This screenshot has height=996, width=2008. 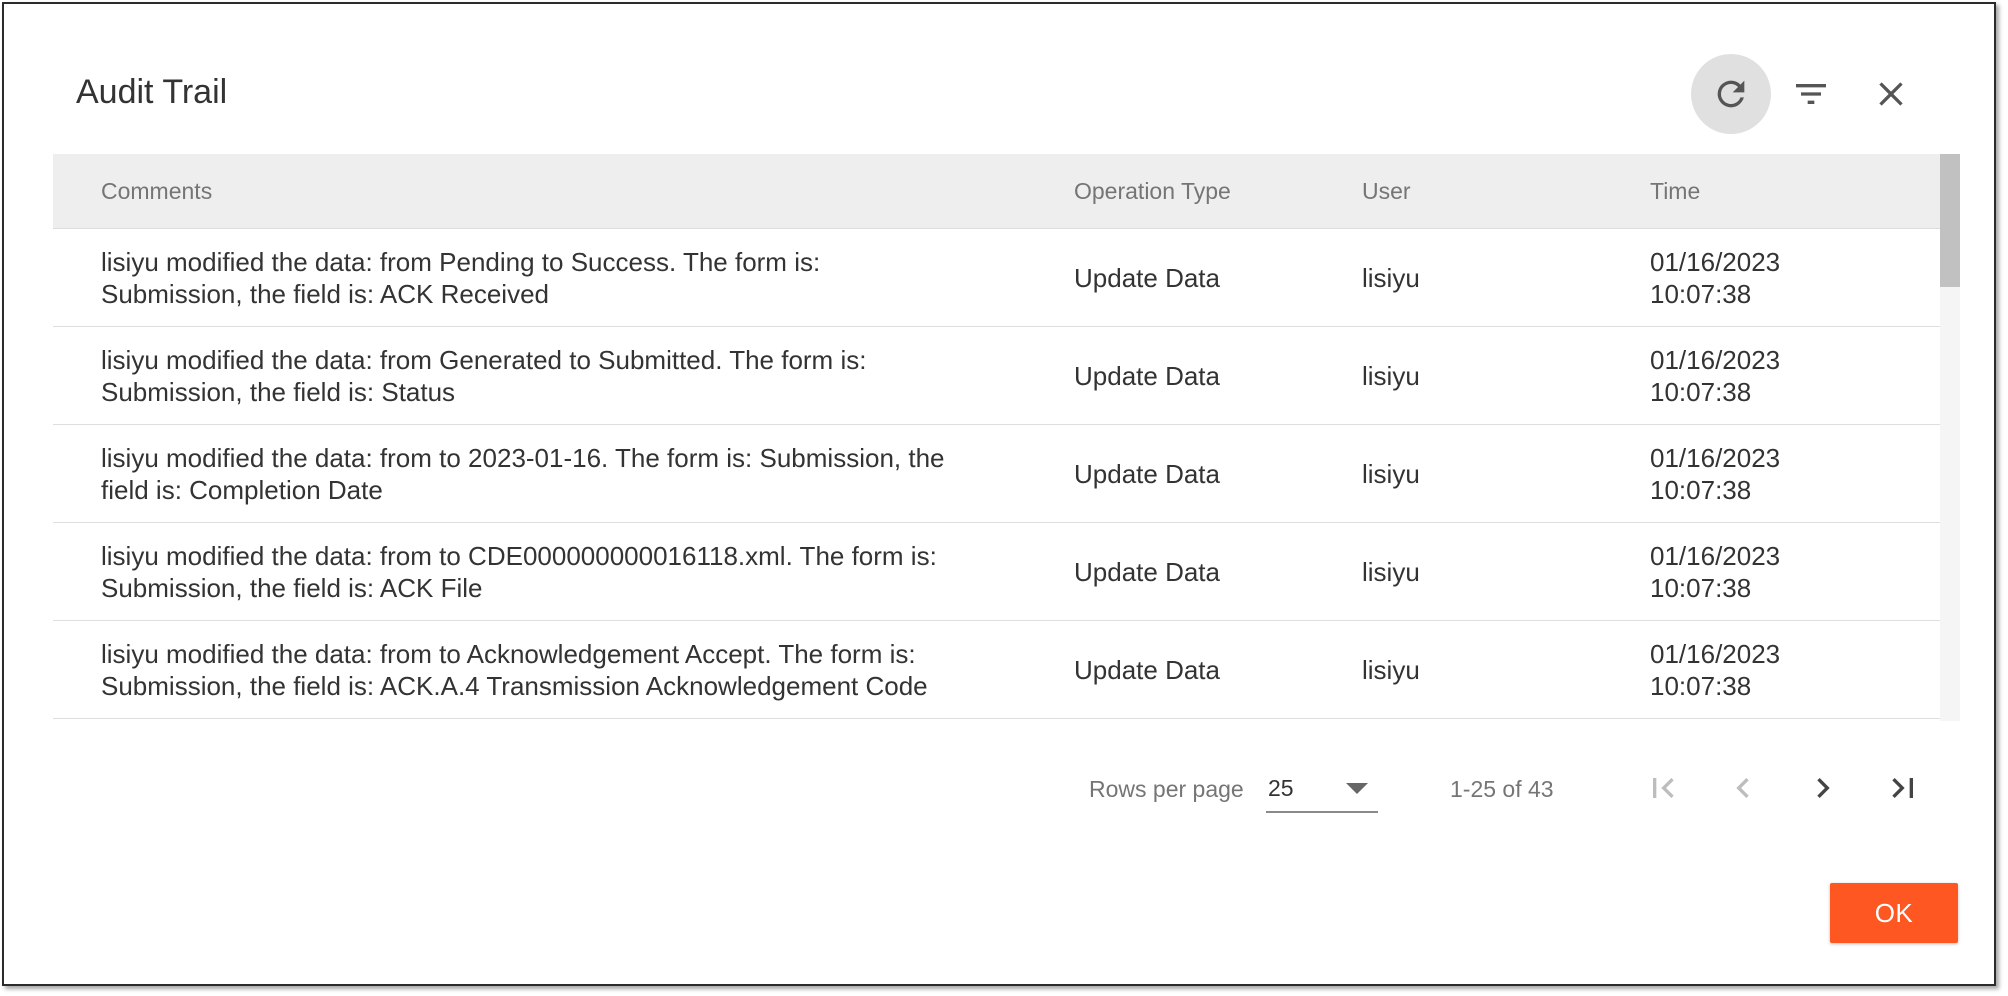 What do you see at coordinates (156, 191) in the screenshot?
I see `column-header-comments: Comments` at bounding box center [156, 191].